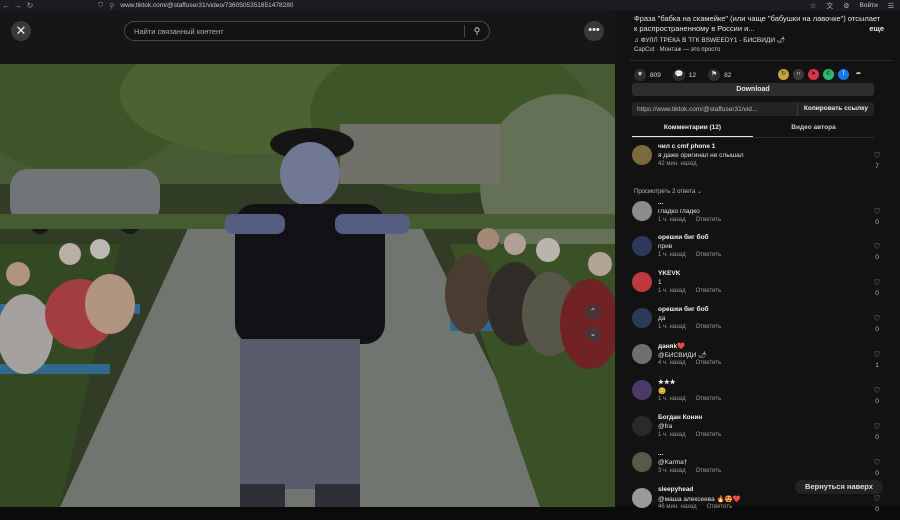 The width and height of the screenshot is (900, 520). I want to click on more-link: еще, so click(876, 29).